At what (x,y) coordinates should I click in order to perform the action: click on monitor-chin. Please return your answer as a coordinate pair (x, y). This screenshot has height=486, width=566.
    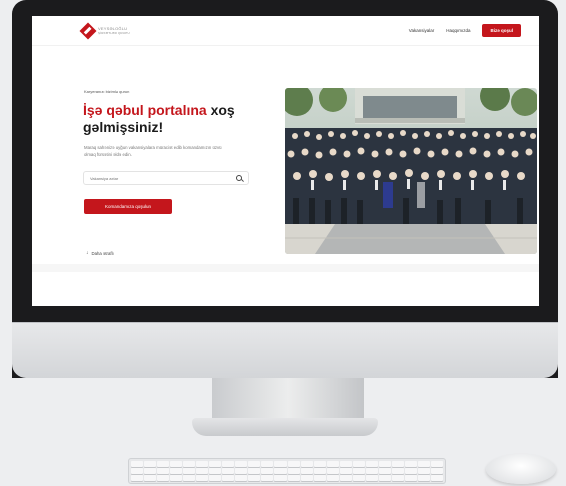
    Looking at the image, I should click on (285, 350).